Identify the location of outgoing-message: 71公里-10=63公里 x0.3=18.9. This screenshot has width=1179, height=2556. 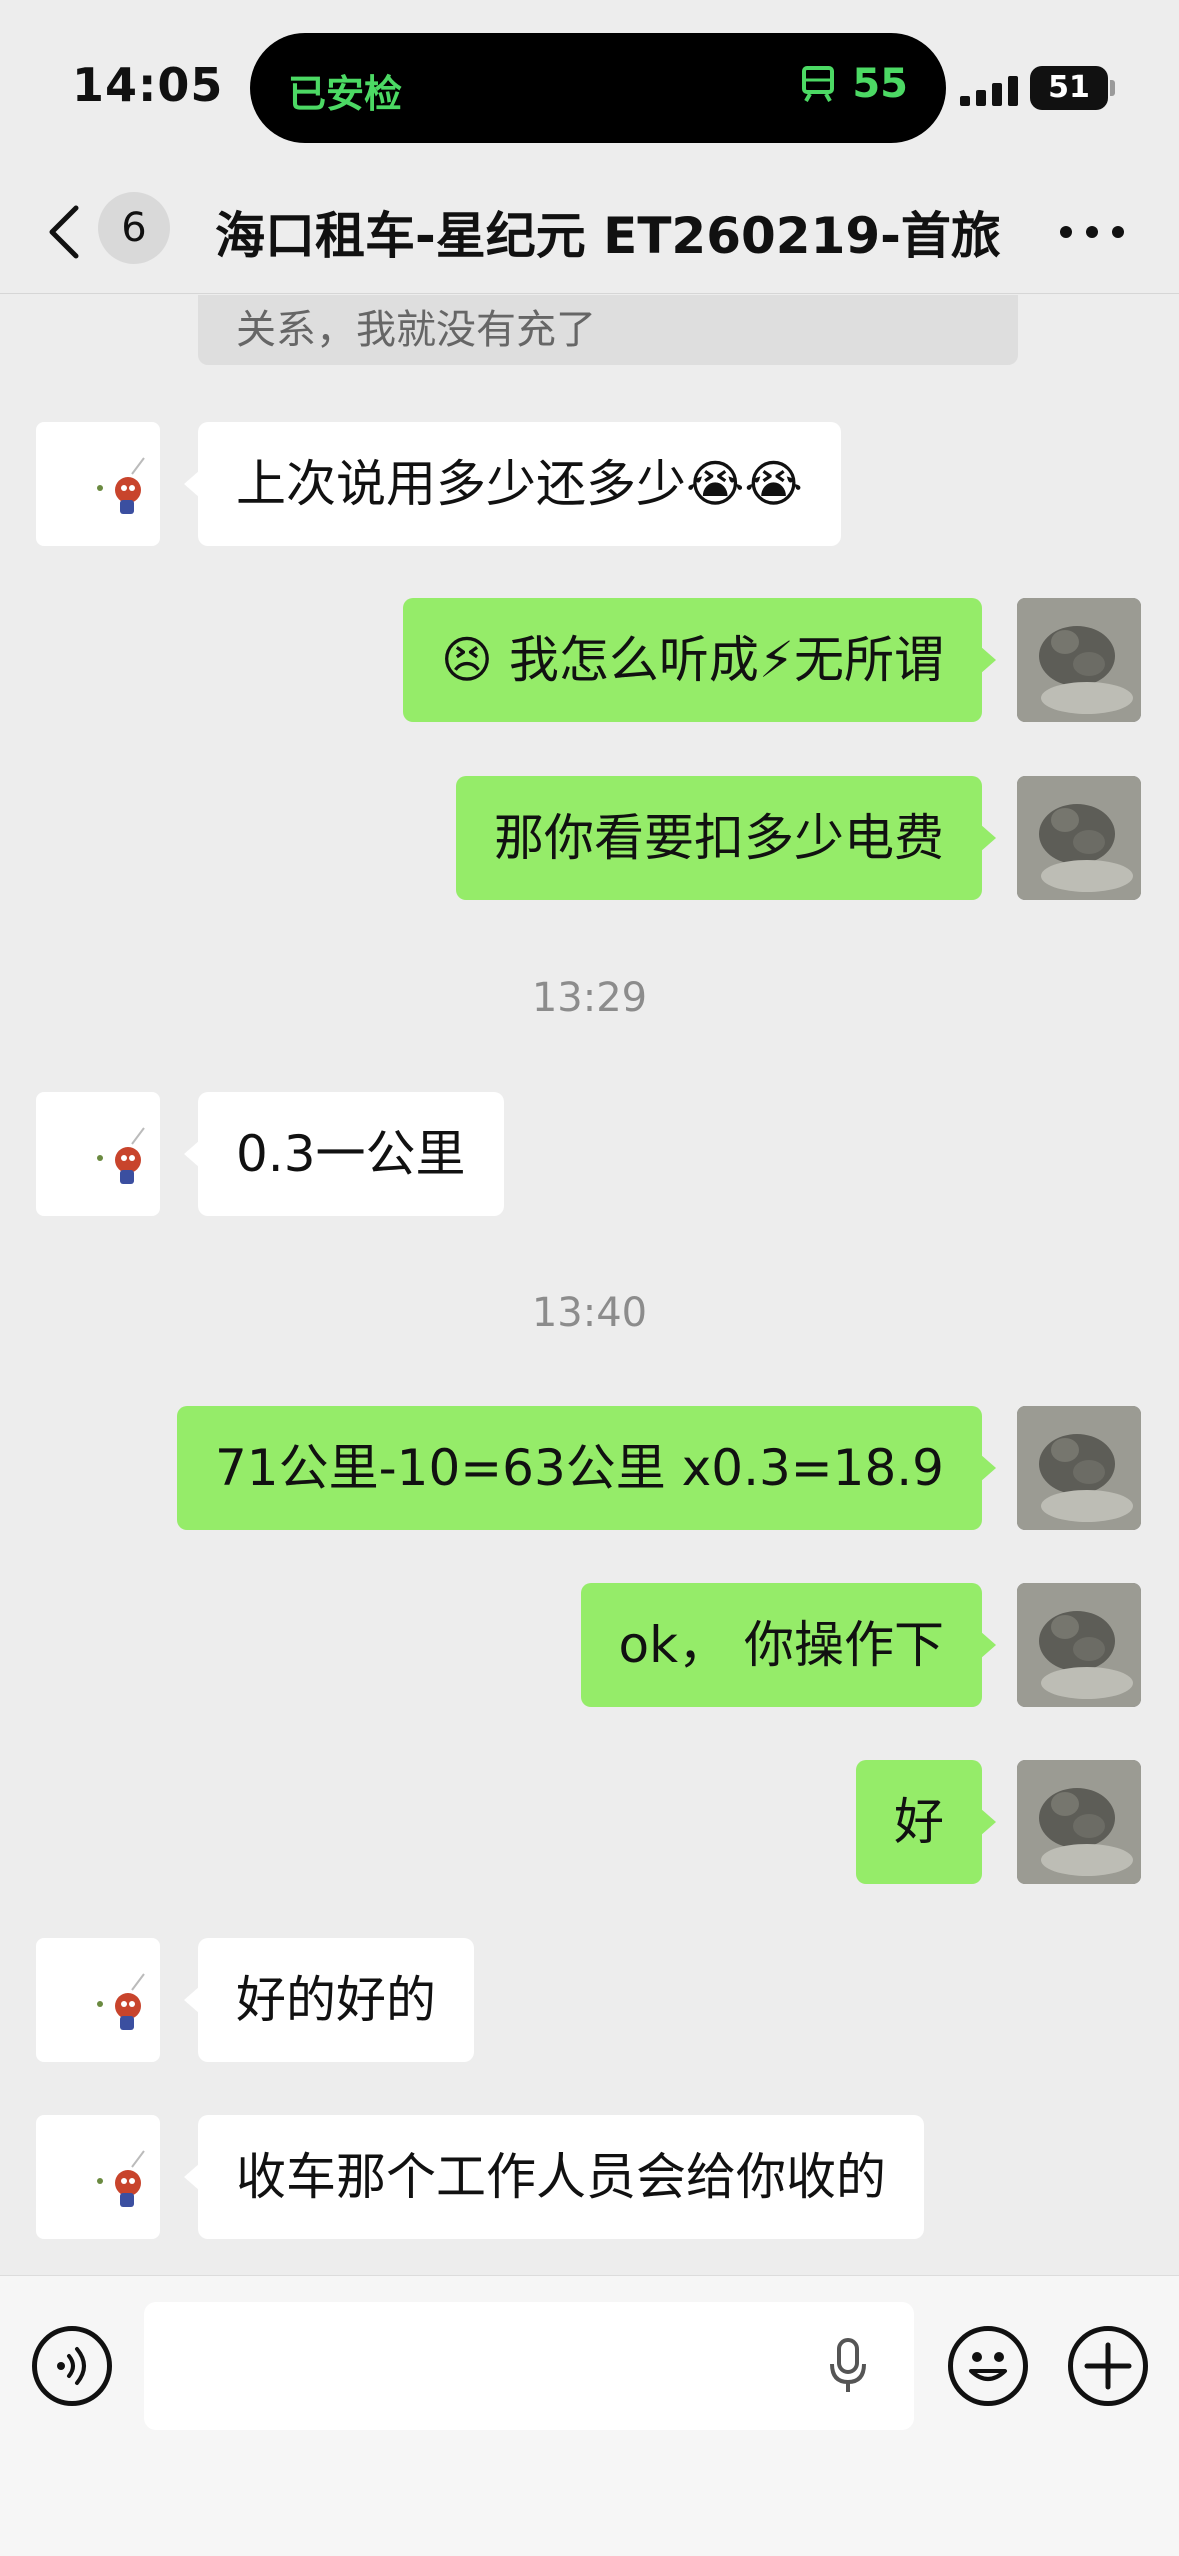
(586, 1468).